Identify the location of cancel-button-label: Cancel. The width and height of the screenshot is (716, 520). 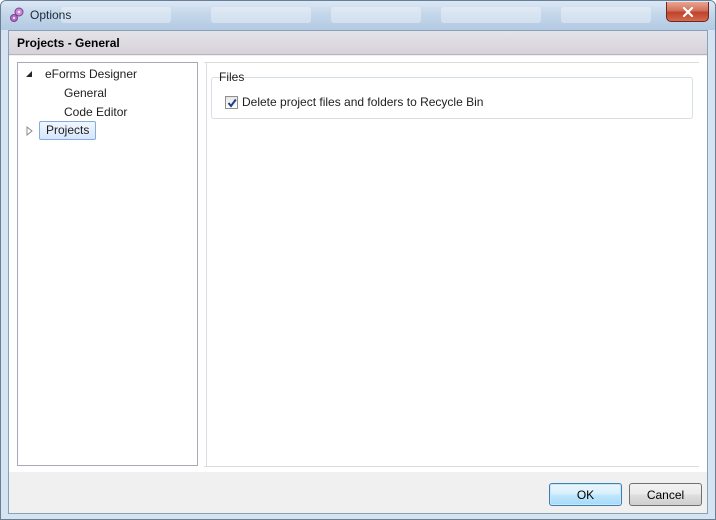
(665, 494).